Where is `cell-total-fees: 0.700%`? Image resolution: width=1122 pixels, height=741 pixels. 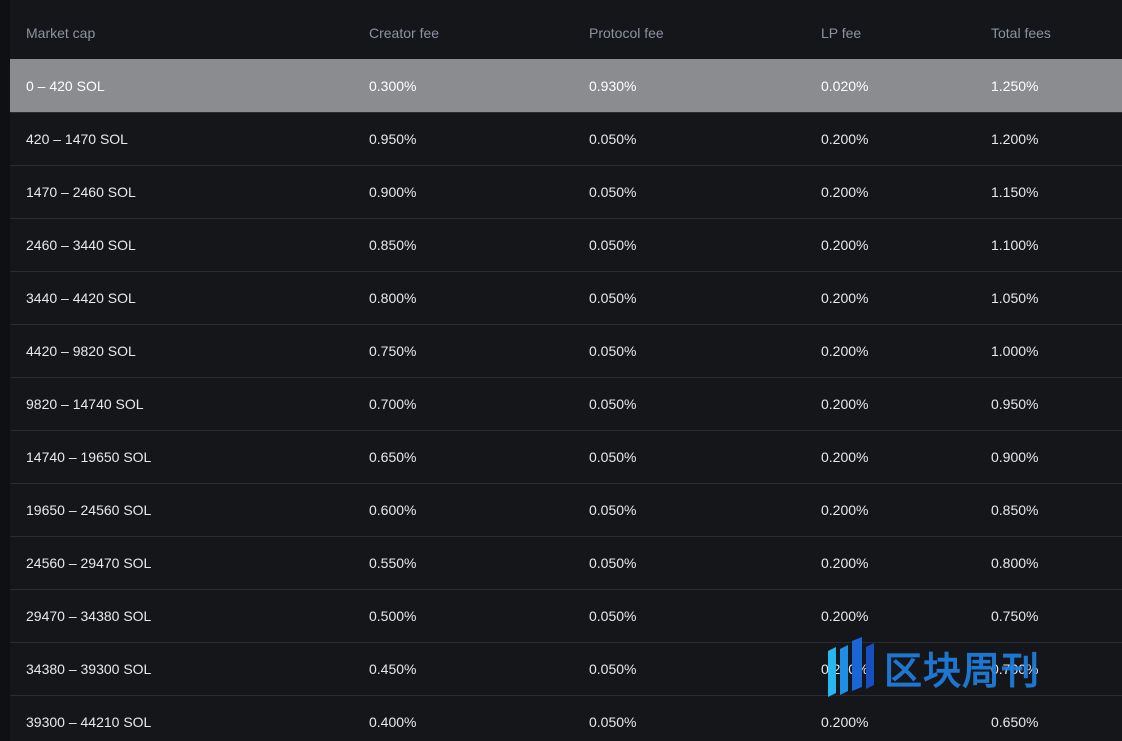 cell-total-fees: 0.700% is located at coordinates (1048, 669).